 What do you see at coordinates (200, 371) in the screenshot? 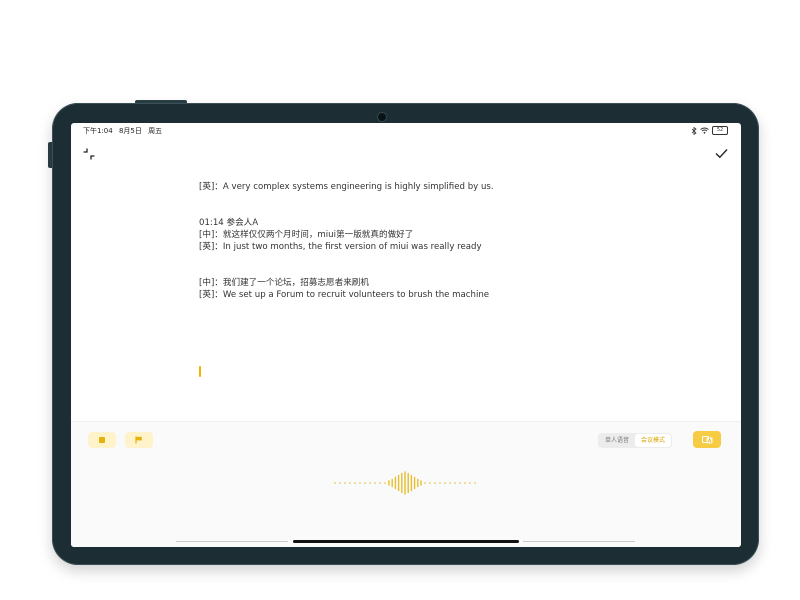
I see `text-cursor` at bounding box center [200, 371].